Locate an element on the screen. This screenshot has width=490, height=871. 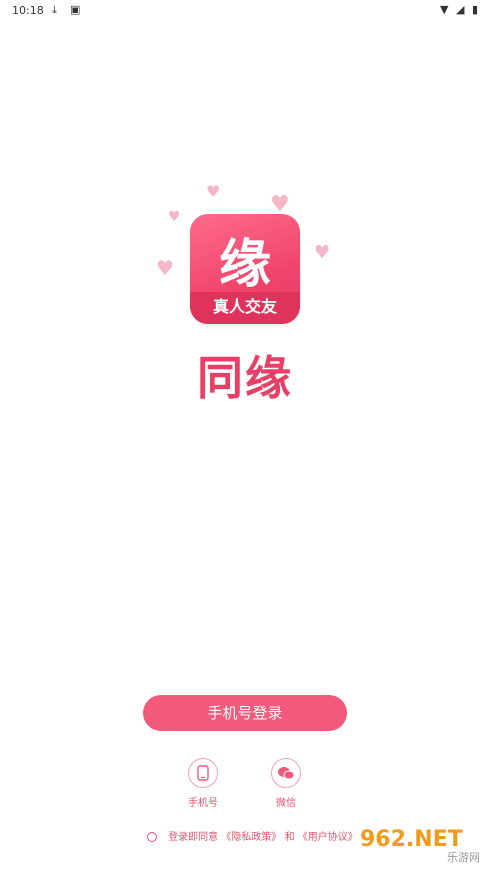
agree-radio is located at coordinates (152, 837).